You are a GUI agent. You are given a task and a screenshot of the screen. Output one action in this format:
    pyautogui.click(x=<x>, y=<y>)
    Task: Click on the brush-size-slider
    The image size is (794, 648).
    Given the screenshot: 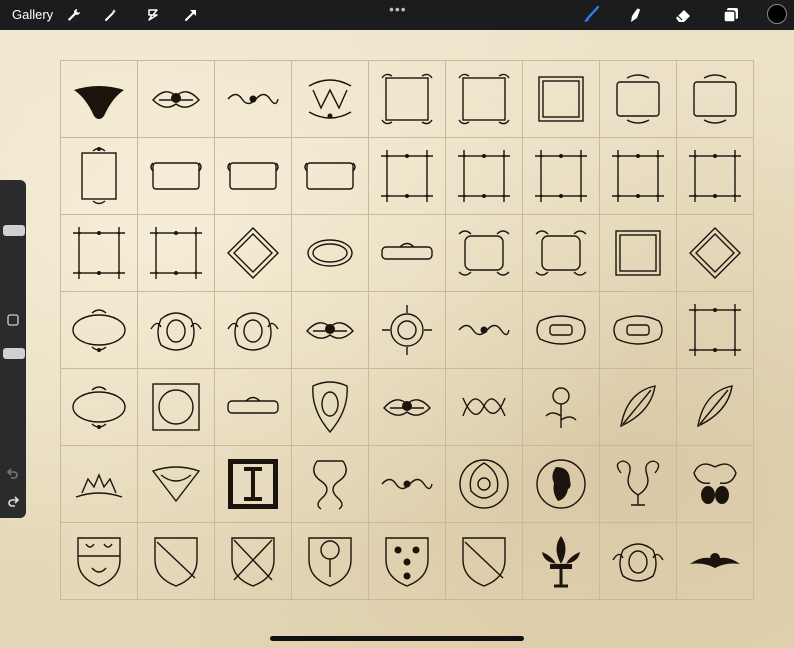 What is the action you would take?
    pyautogui.click(x=14, y=230)
    